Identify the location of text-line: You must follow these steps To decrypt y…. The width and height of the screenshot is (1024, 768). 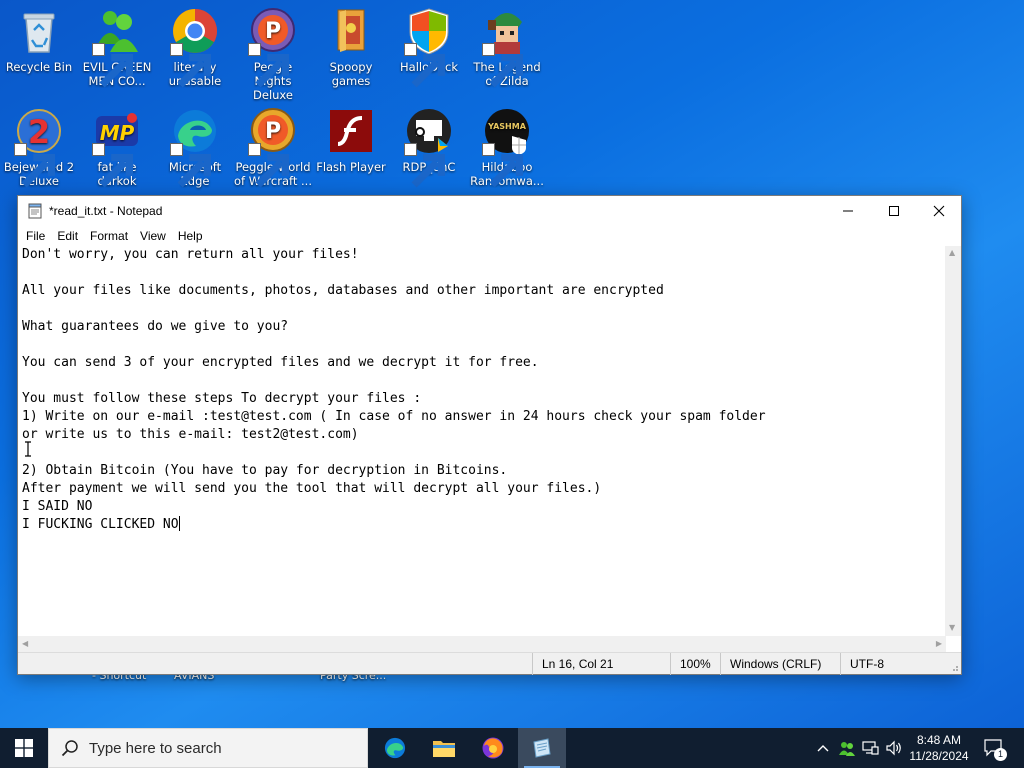
(222, 398).